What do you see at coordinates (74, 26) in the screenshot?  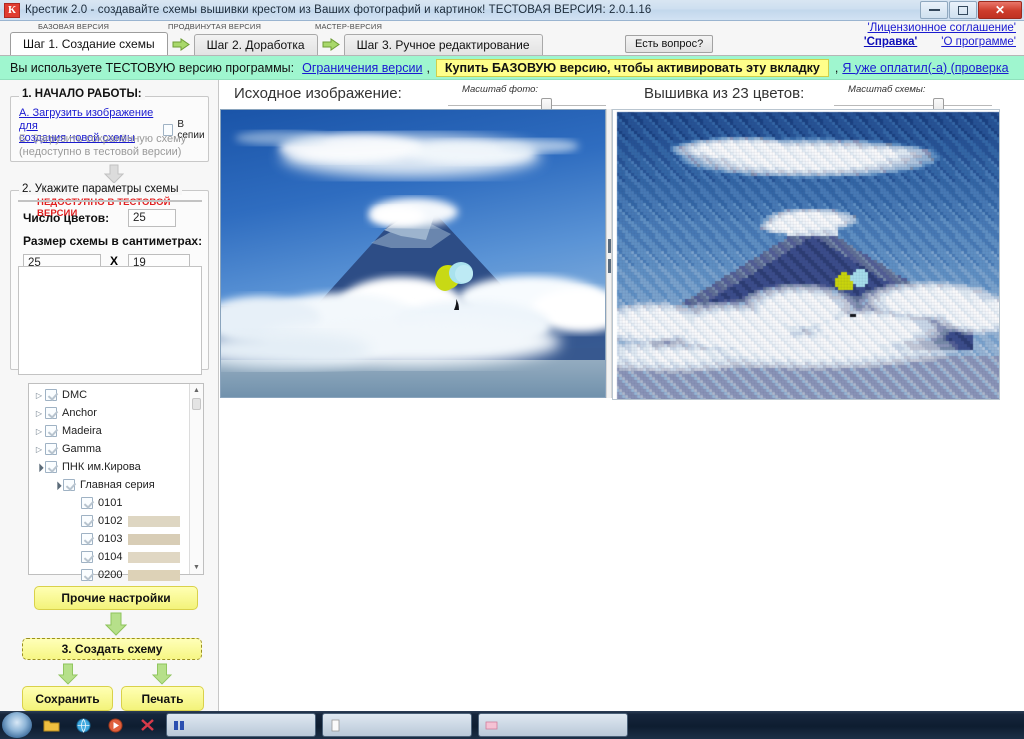 I see `version-caption-basic: БАЗОВАЯ ВЕРСИЯ` at bounding box center [74, 26].